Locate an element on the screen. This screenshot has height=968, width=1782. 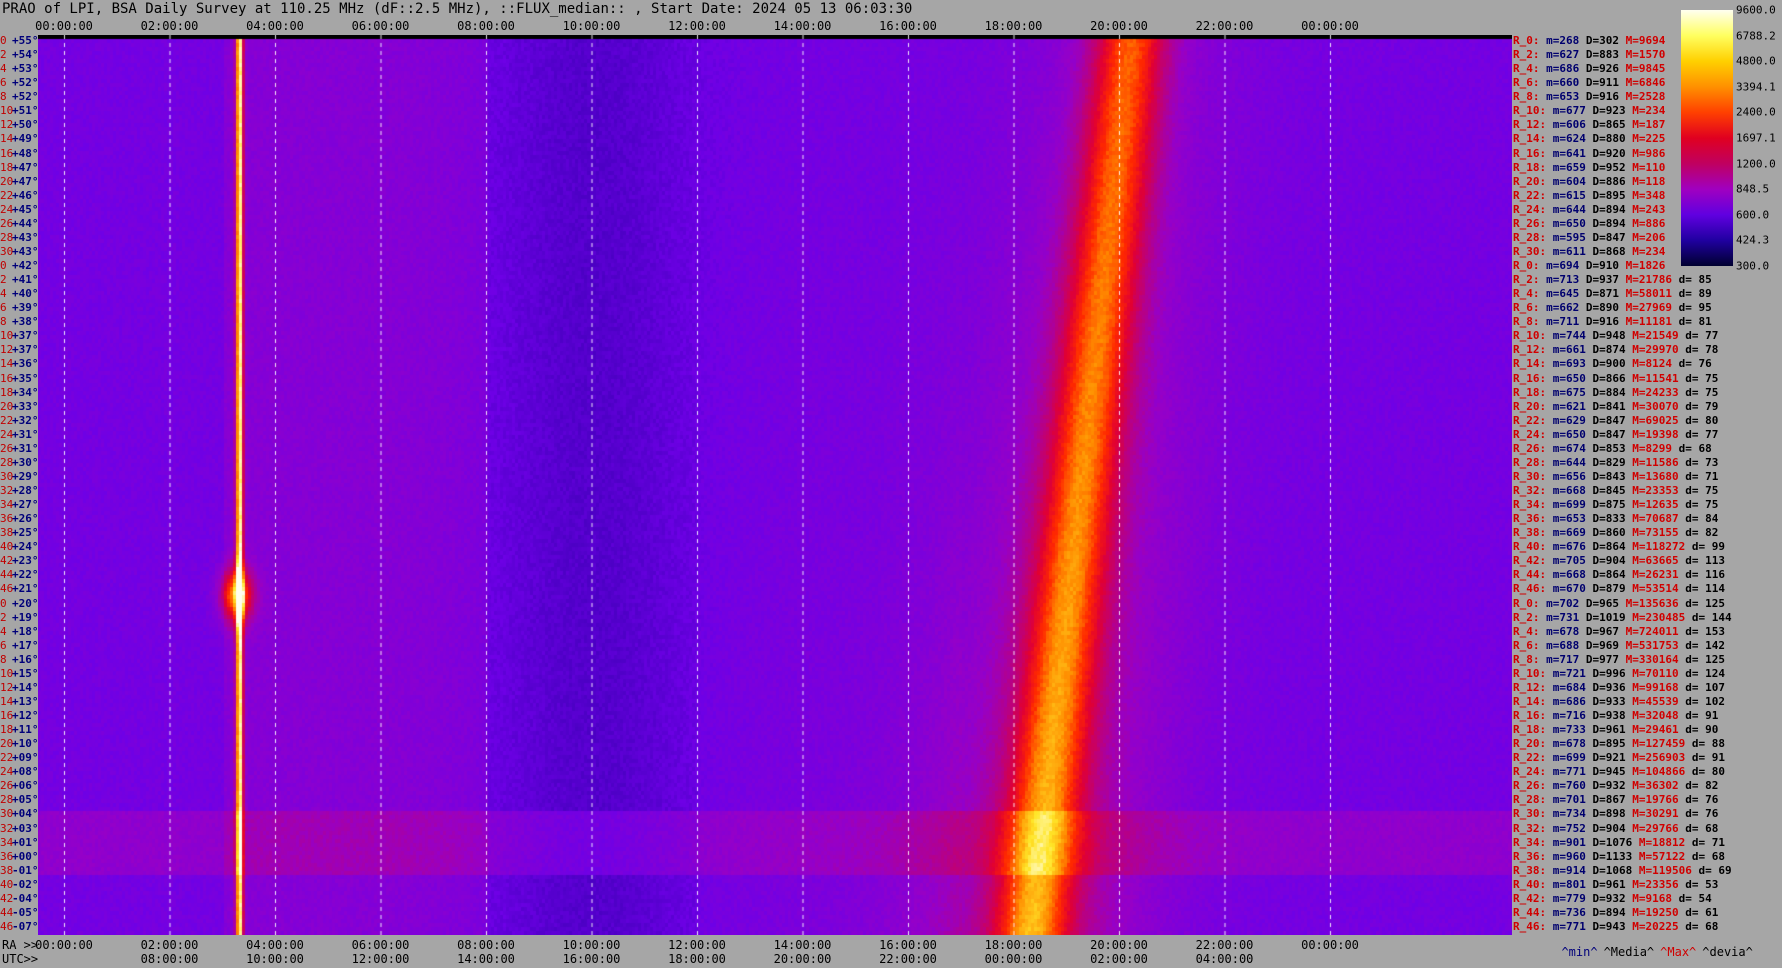
stat-row: R_30: m=734 D=898 M=30291 d= 76 is located at coordinates (1619, 815).